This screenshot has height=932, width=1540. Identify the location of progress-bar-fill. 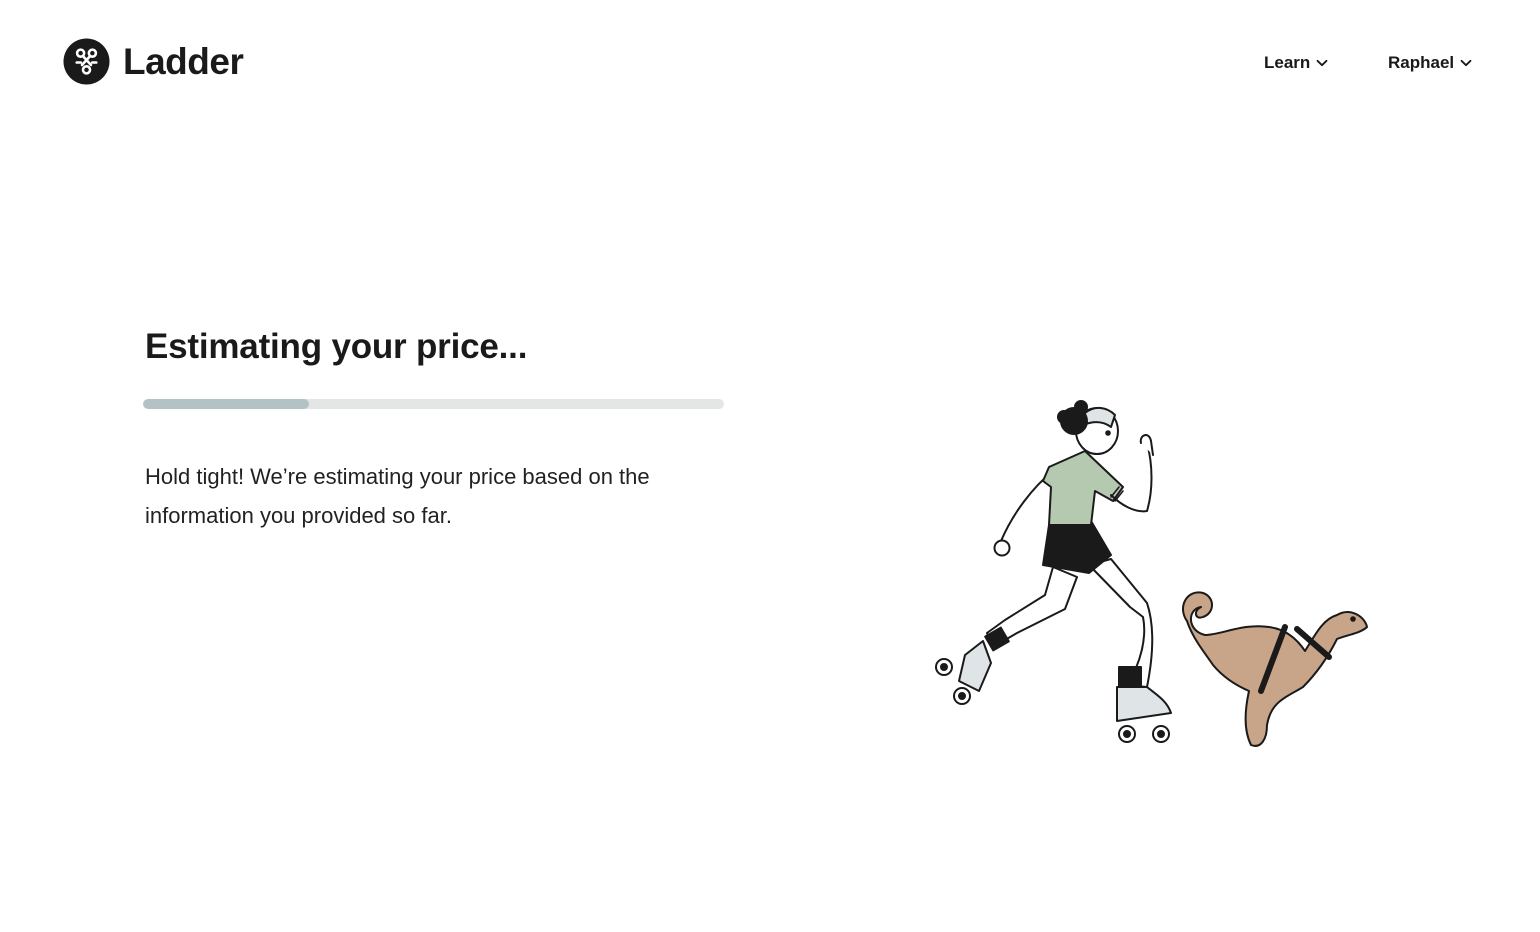
(226, 404).